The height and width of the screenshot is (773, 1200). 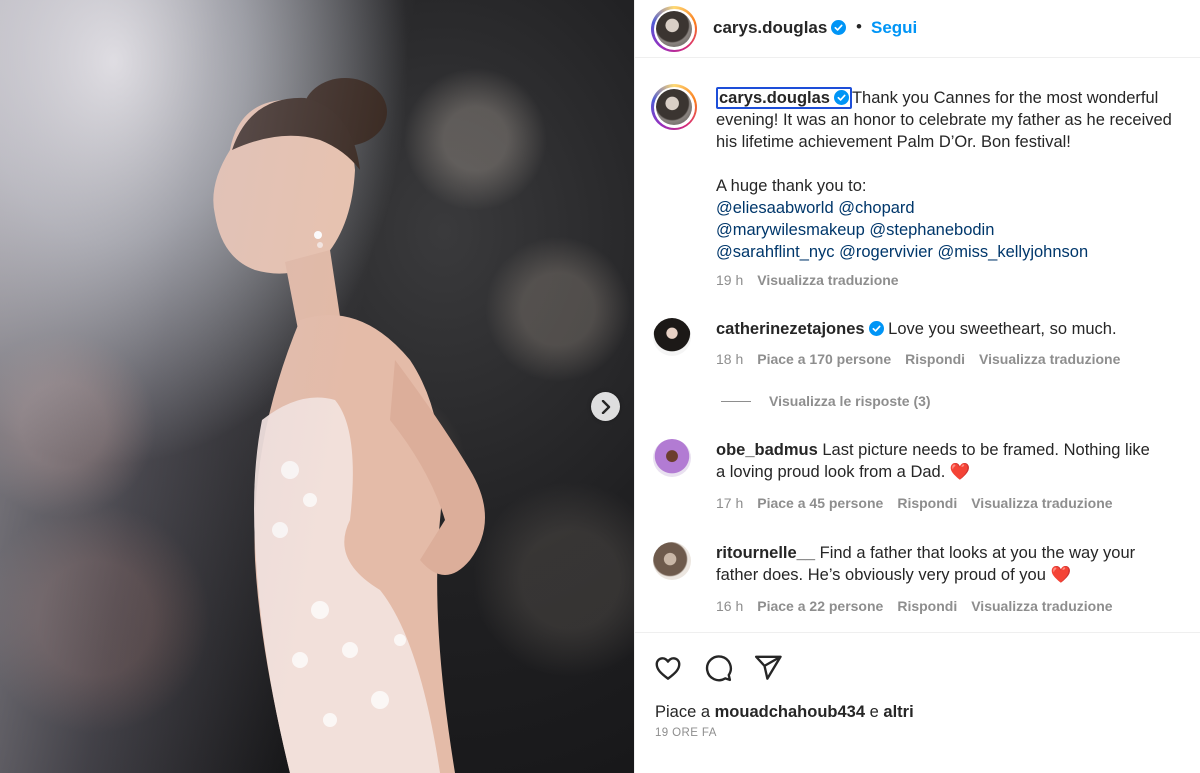 I want to click on caption-username: carys.douglas, so click(x=784, y=98).